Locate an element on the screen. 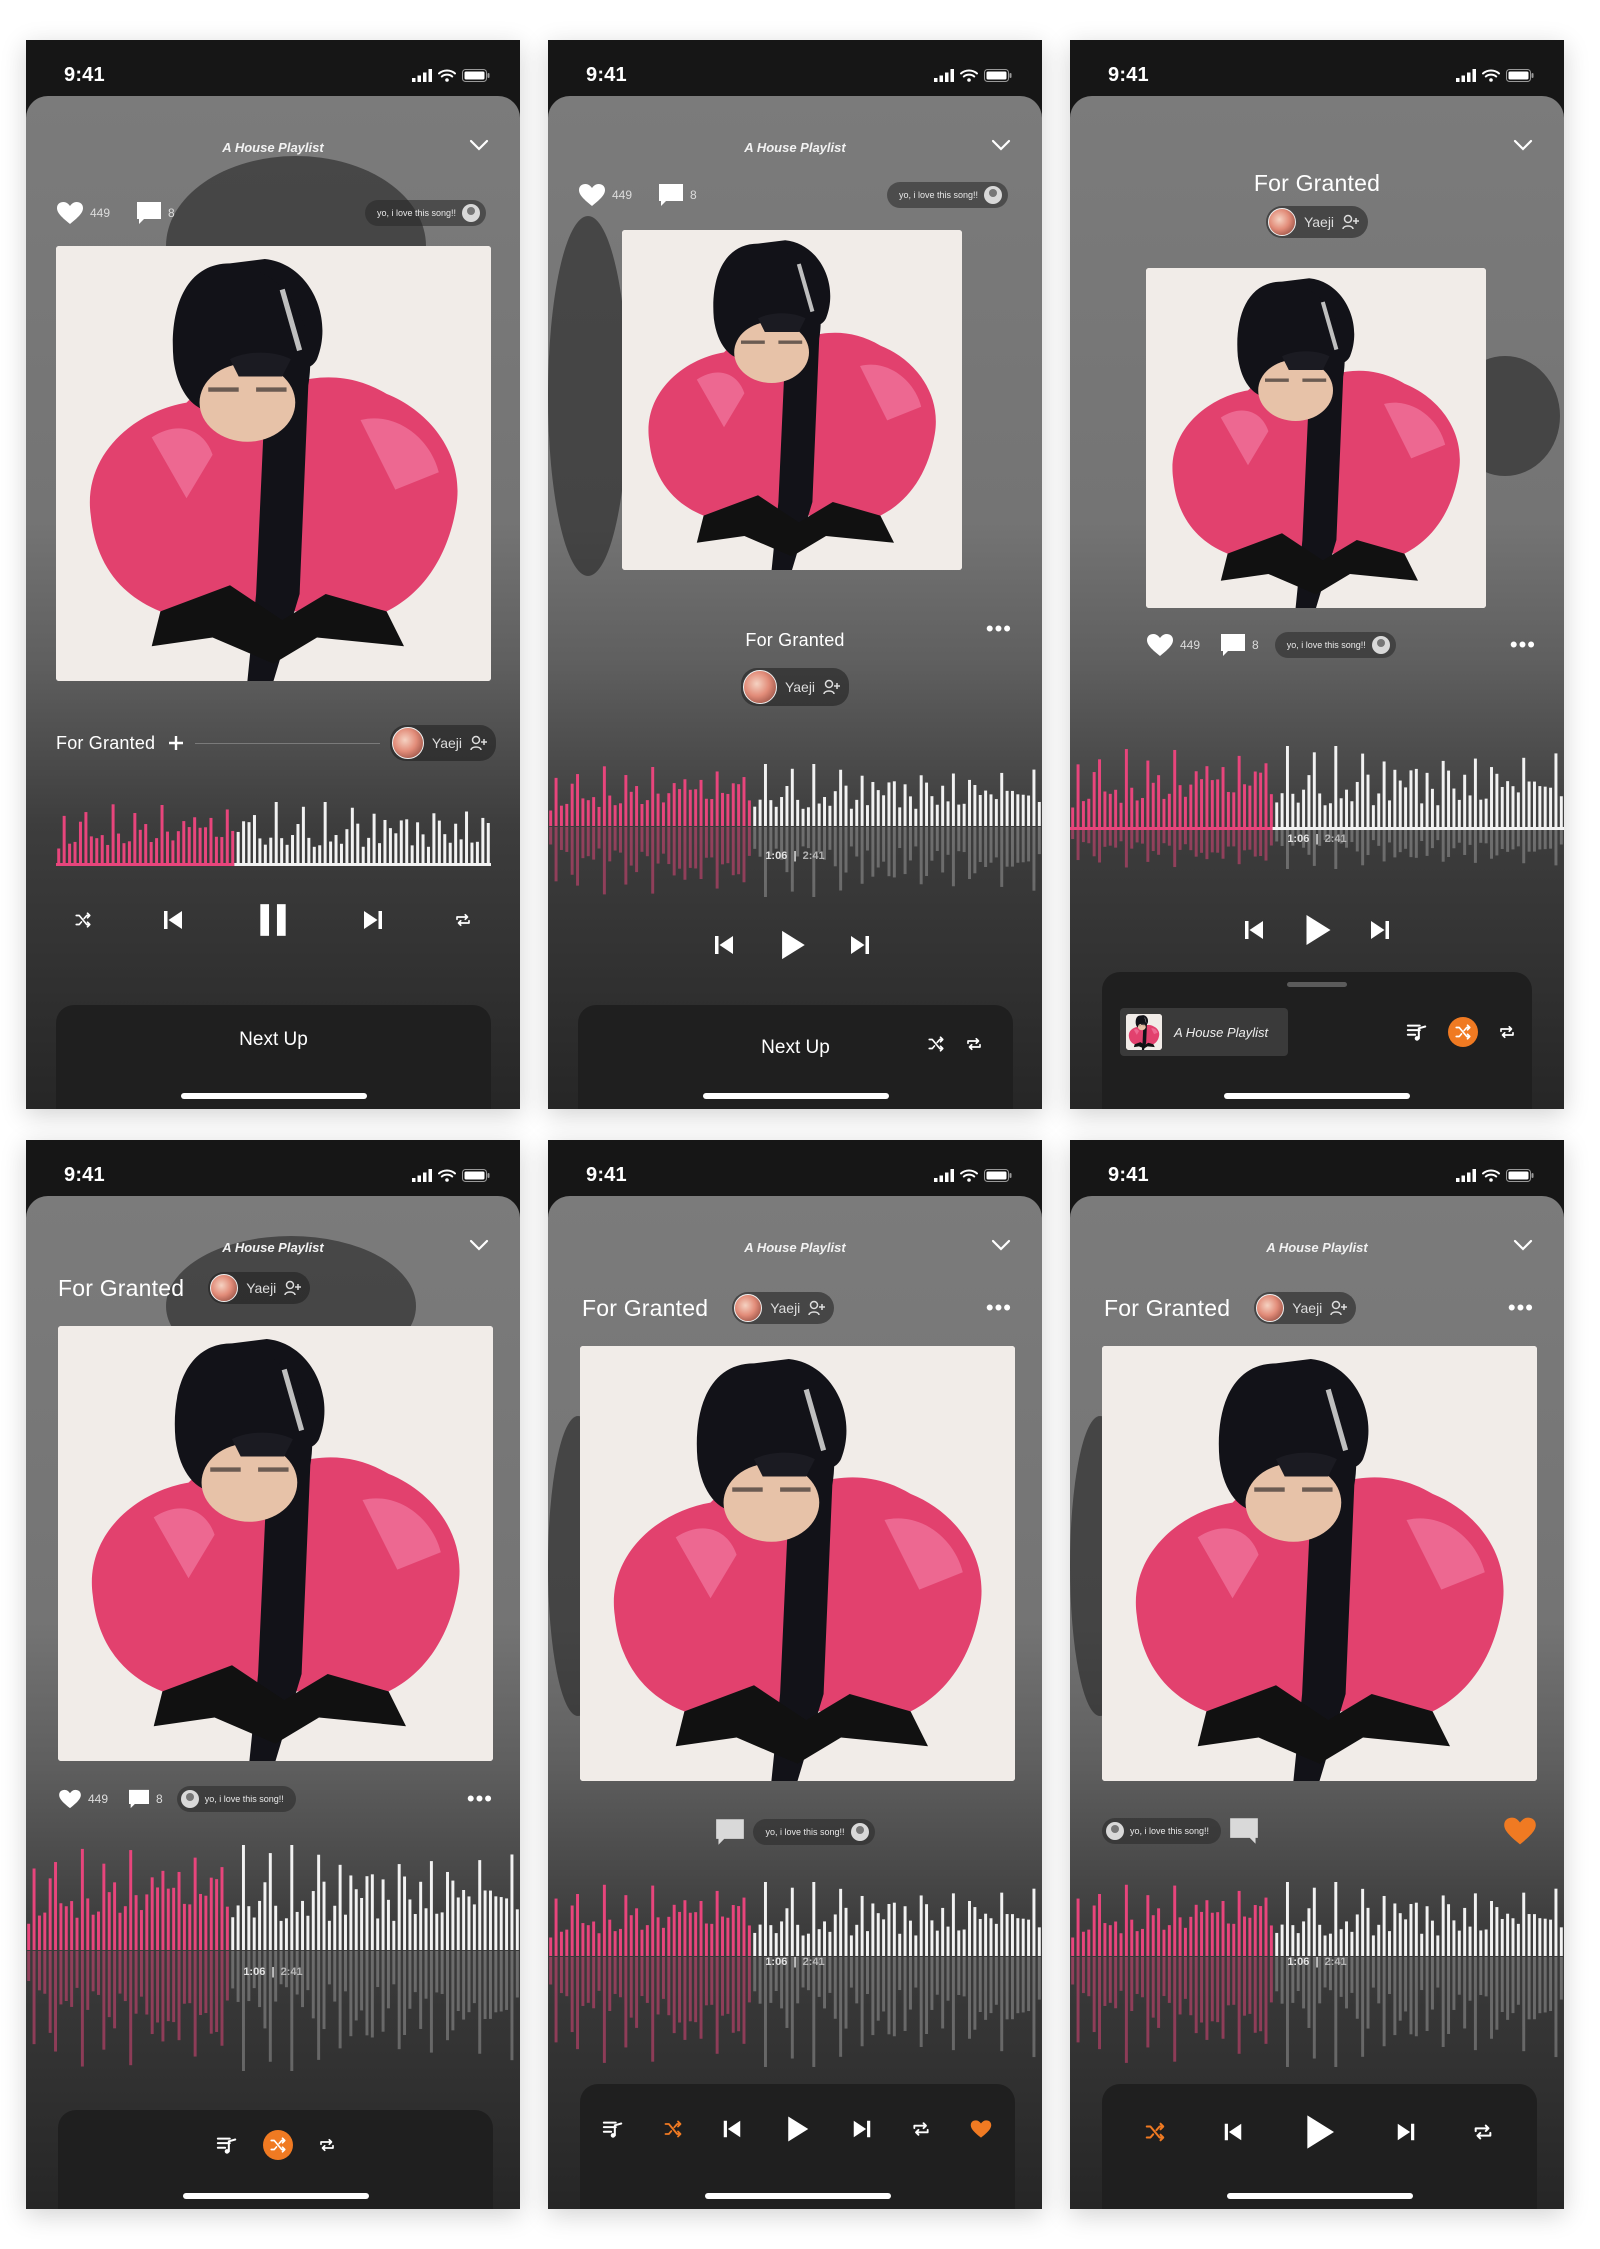  song-title: For Granted is located at coordinates (795, 640).